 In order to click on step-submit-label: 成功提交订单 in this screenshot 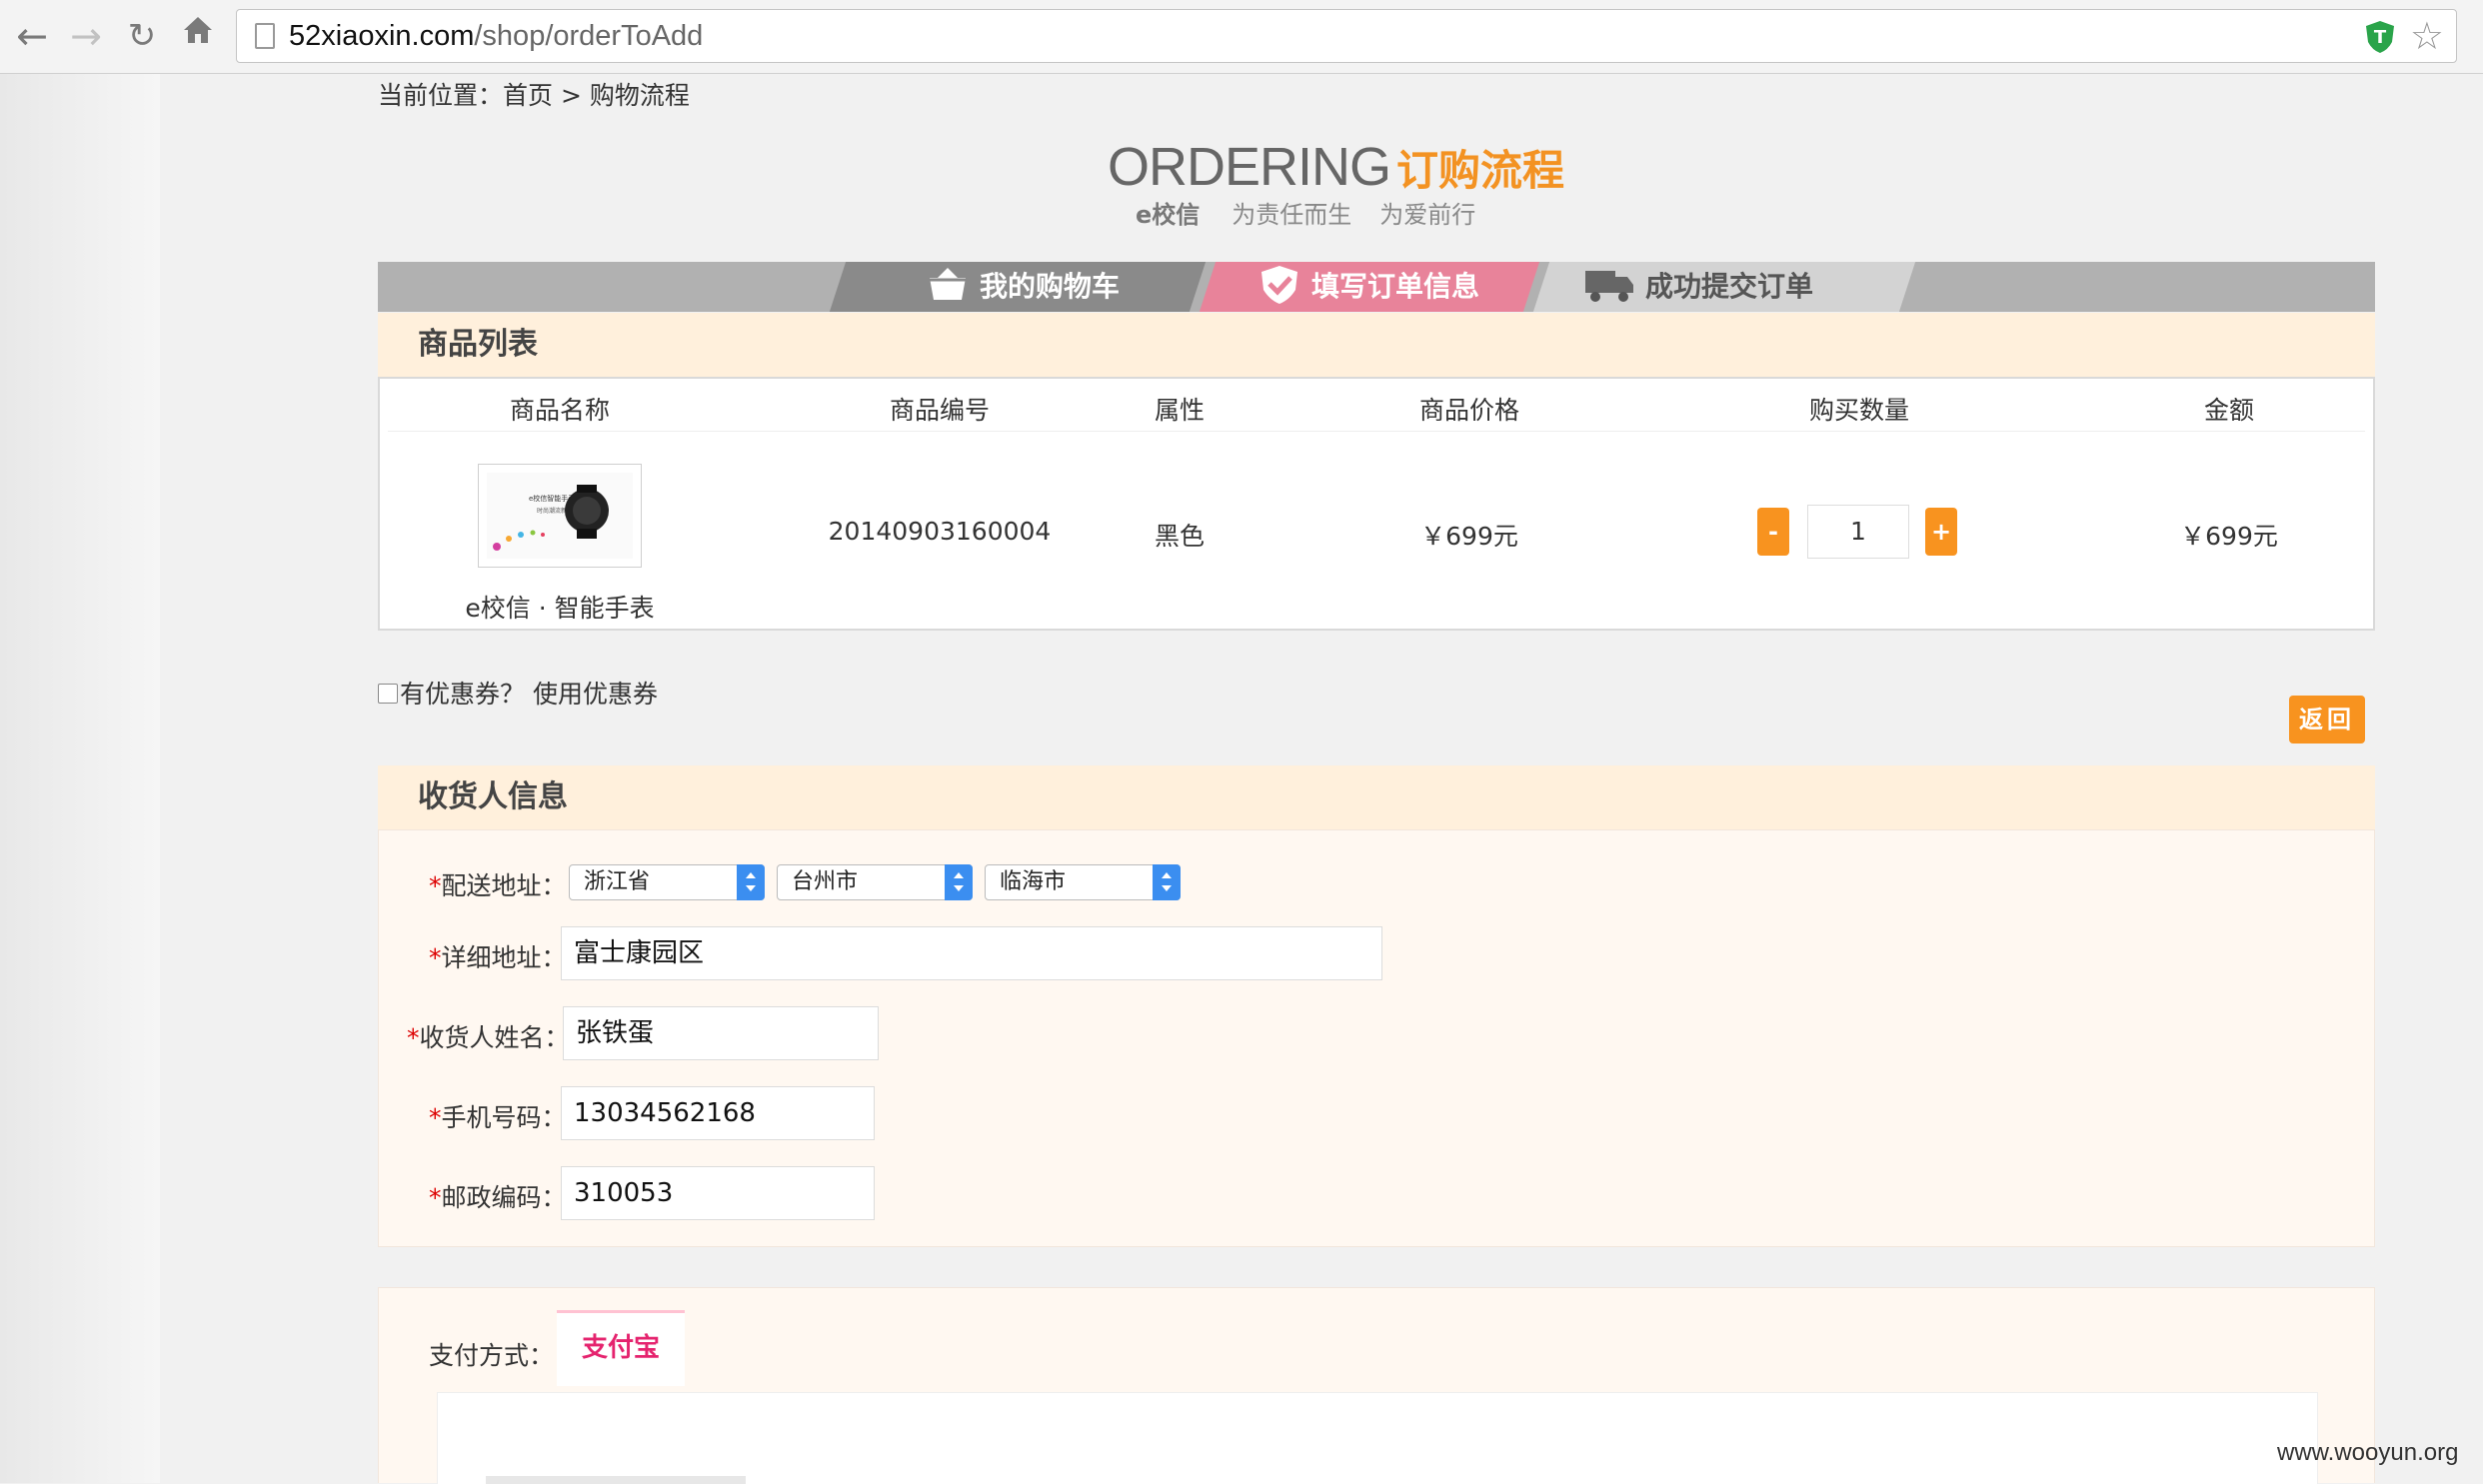, I will do `click(1729, 286)`.